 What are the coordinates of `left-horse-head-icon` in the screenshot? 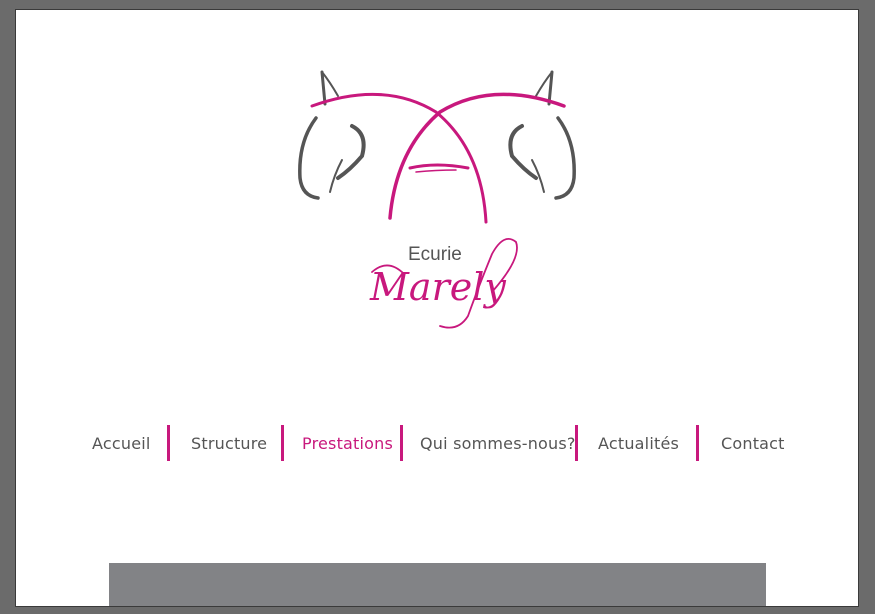 It's located at (332, 135).